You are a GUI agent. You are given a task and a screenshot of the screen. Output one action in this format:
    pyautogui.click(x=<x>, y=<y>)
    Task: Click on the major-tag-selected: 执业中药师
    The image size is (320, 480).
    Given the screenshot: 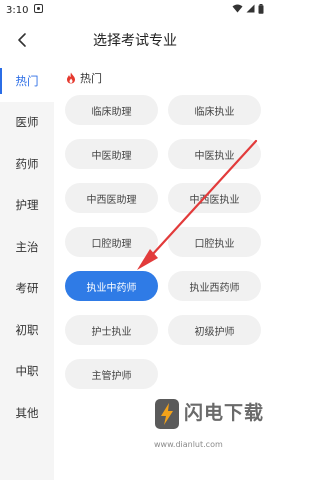 What is the action you would take?
    pyautogui.click(x=111, y=286)
    